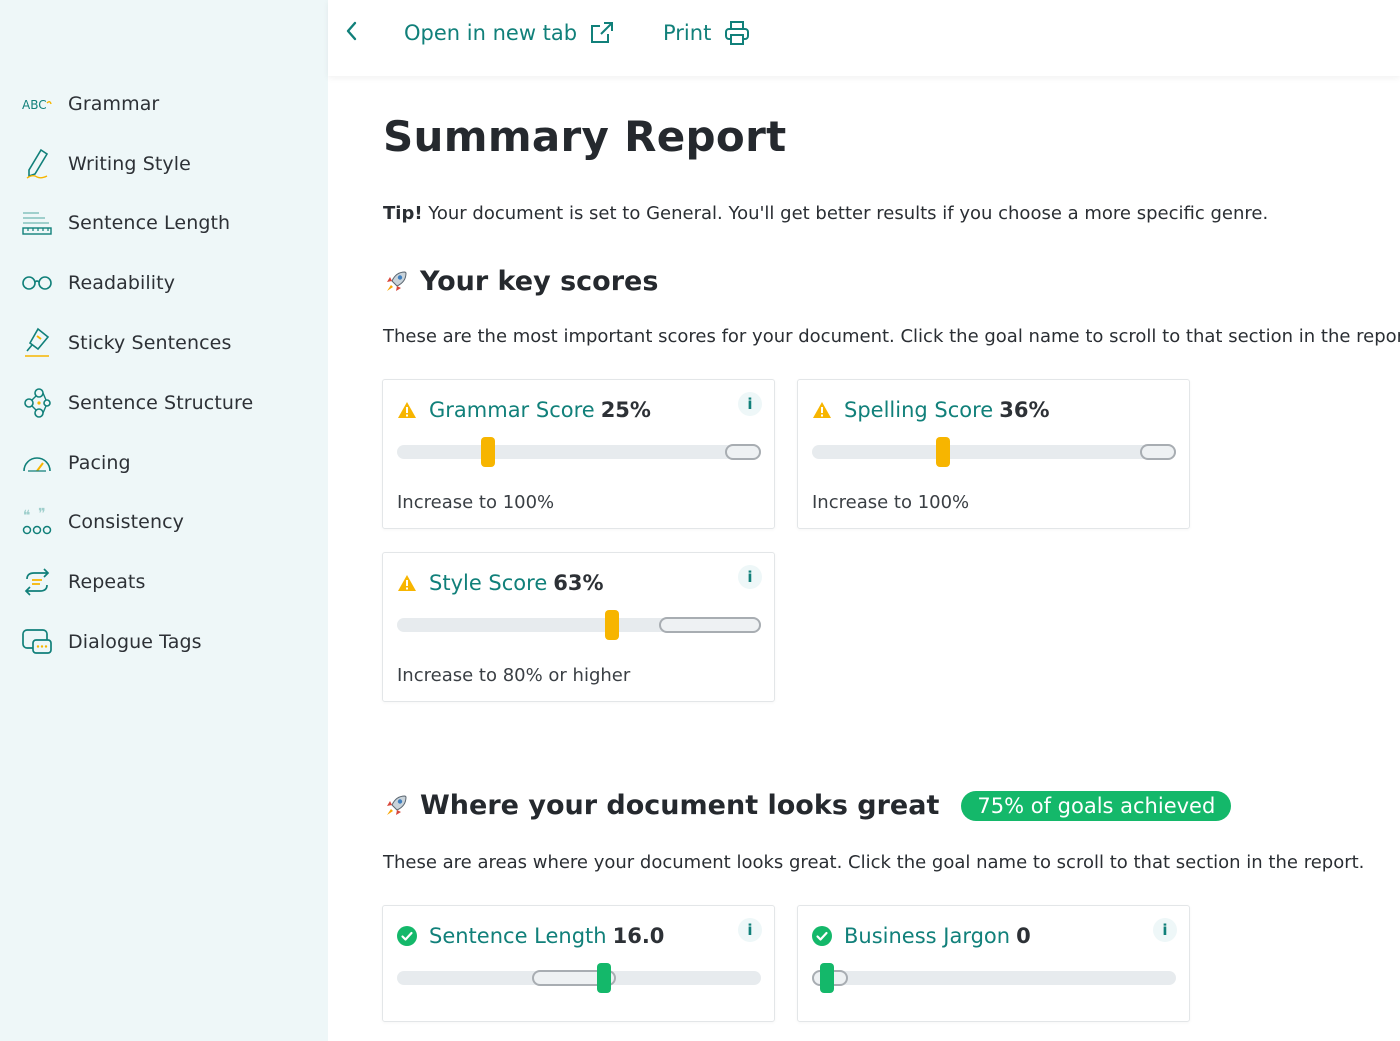 This screenshot has width=1400, height=1041. I want to click on score-value: 63%, so click(578, 583).